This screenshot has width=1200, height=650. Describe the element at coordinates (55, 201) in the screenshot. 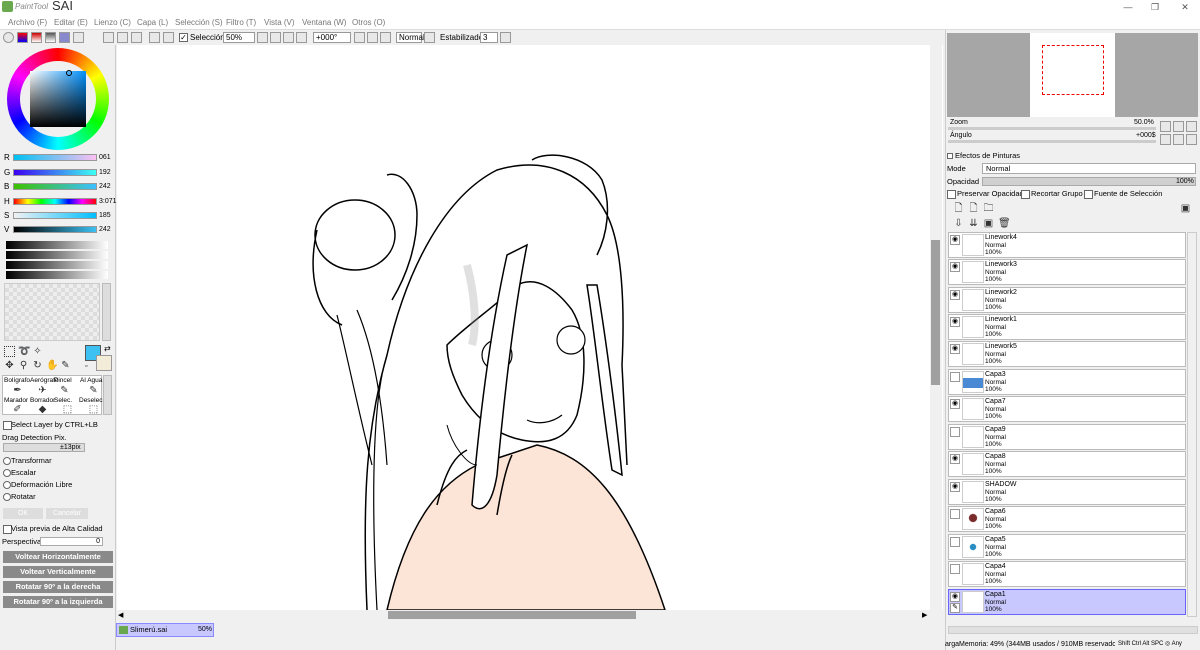

I see `h-slider` at that location.